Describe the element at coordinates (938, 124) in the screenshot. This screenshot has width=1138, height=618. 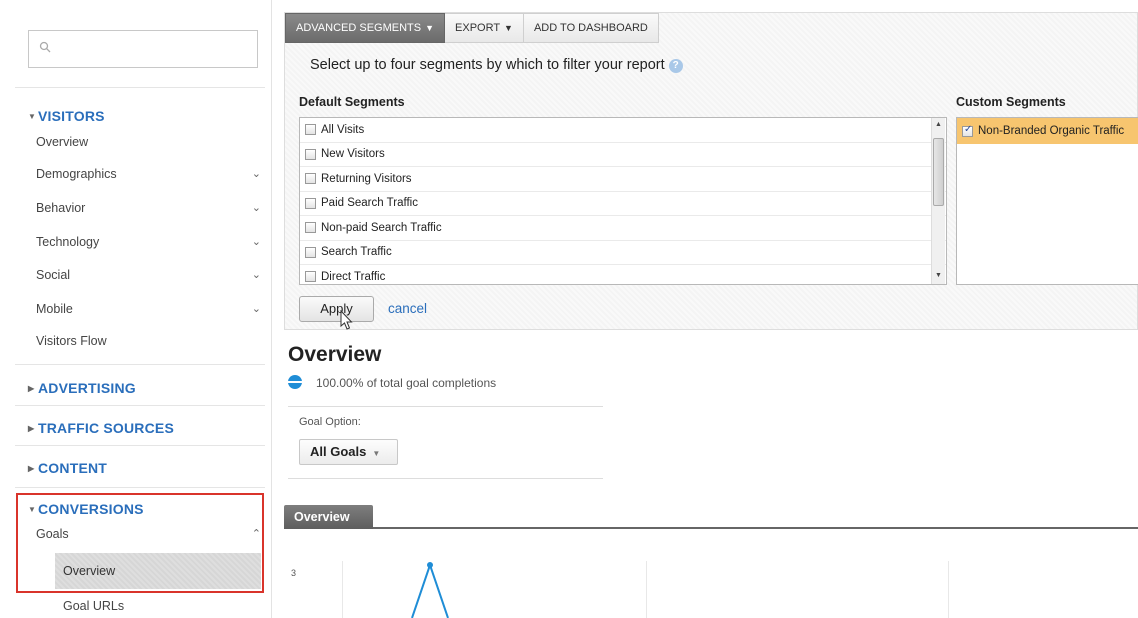
I see `scroll-up-icon: ▲` at that location.